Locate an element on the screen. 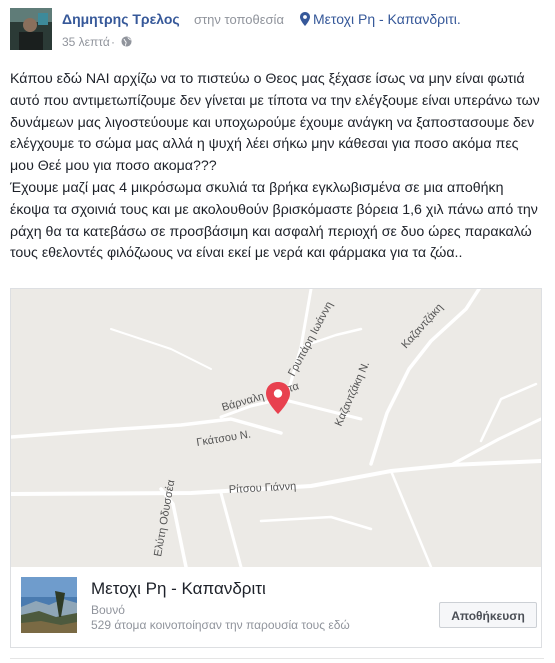 The image size is (555, 663). author-avatar is located at coordinates (31, 29).